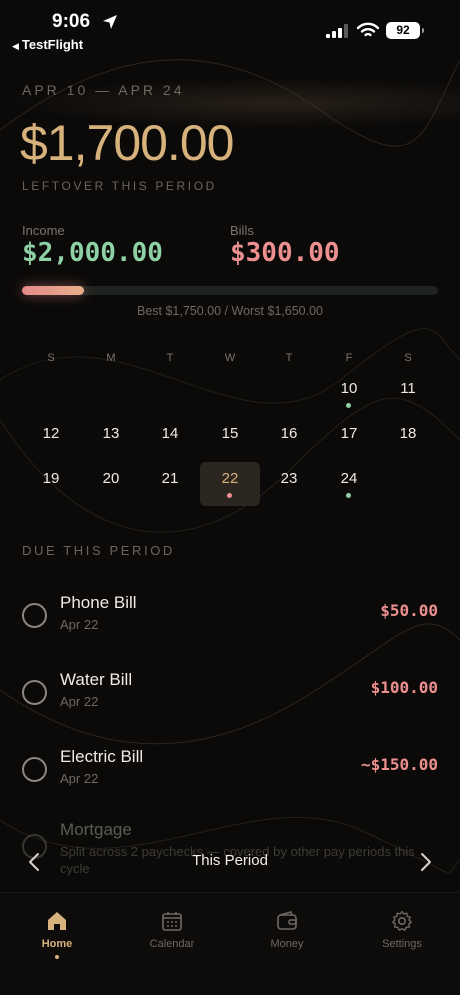  I want to click on calendar-day-today: 22, so click(230, 484).